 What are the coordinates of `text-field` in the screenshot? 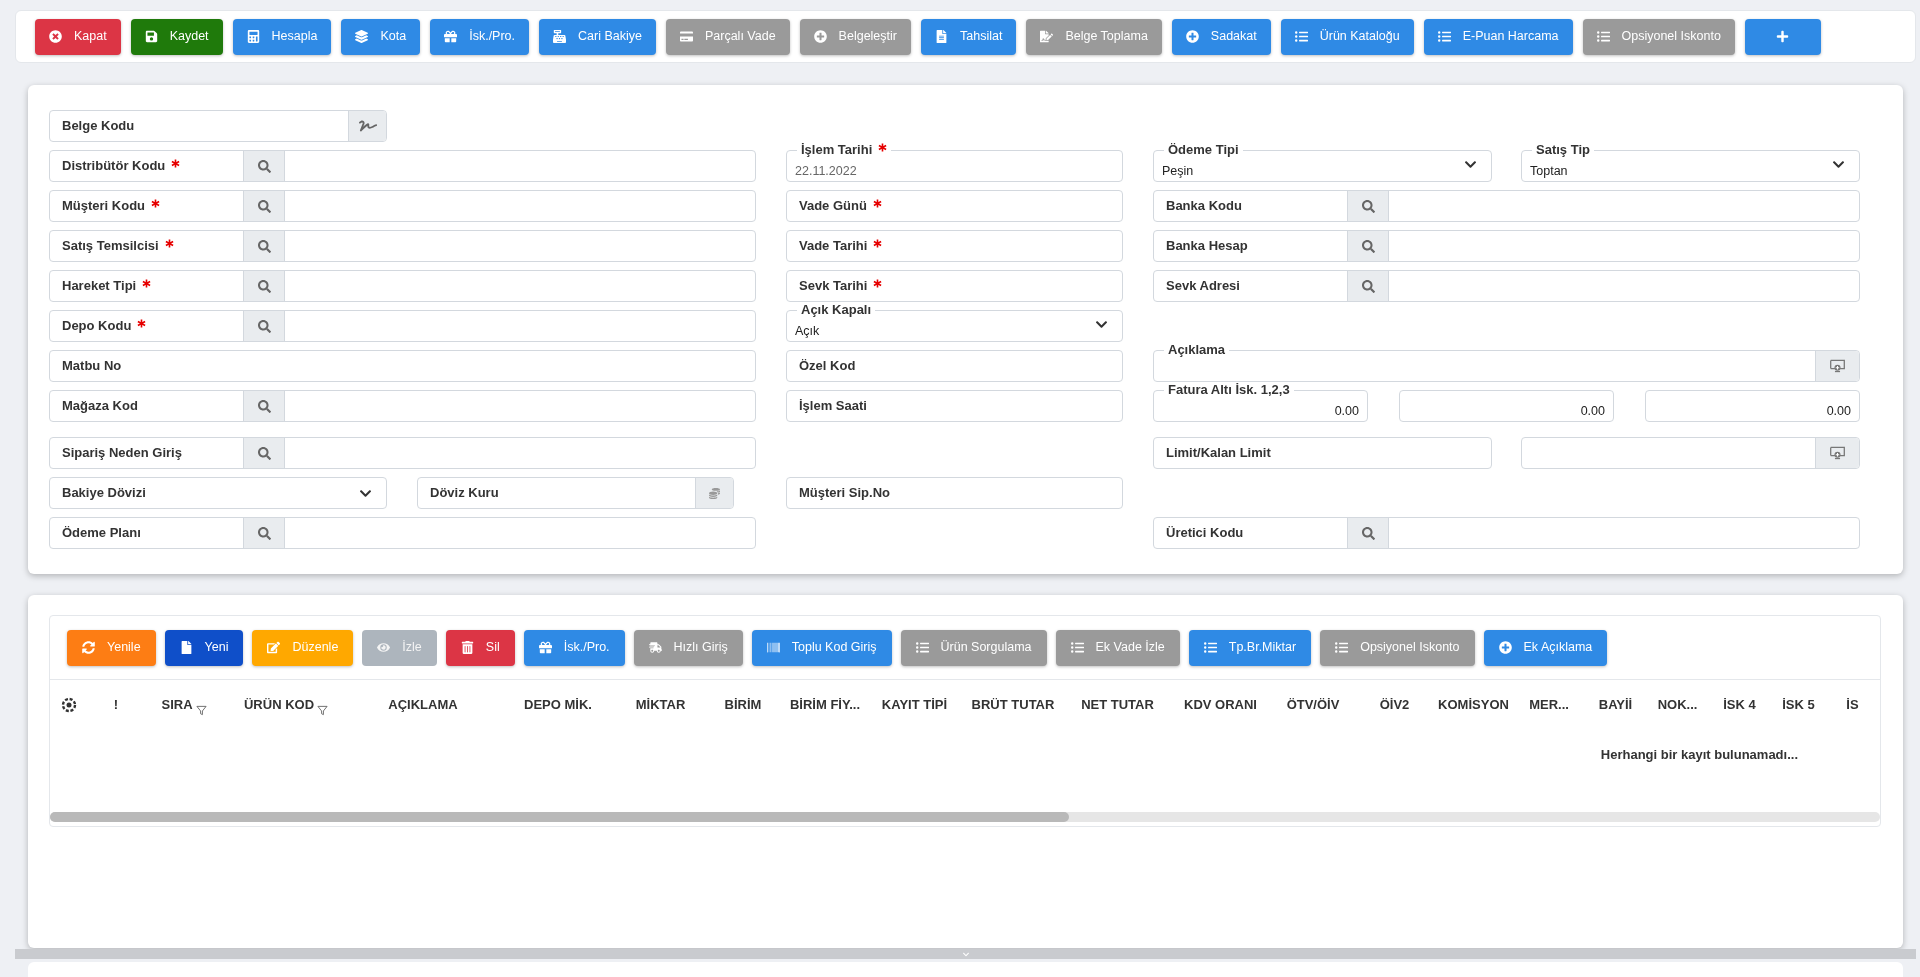 It's located at (1690, 453).